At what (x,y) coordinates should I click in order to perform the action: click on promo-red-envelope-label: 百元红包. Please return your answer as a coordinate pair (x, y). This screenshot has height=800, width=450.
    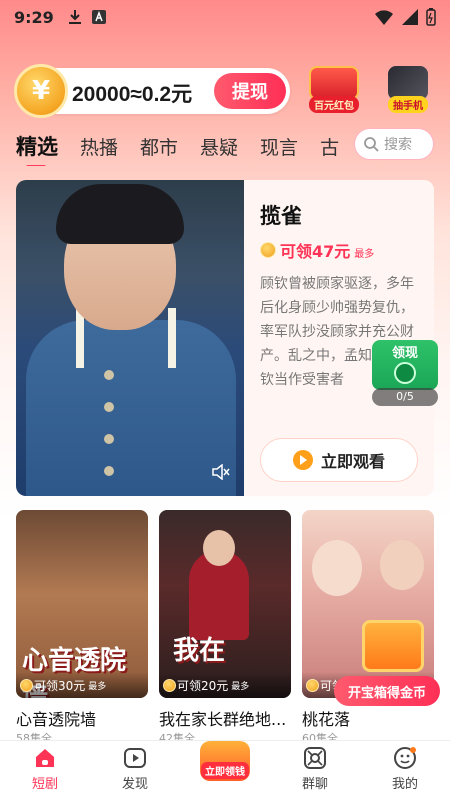
    Looking at the image, I should click on (334, 104).